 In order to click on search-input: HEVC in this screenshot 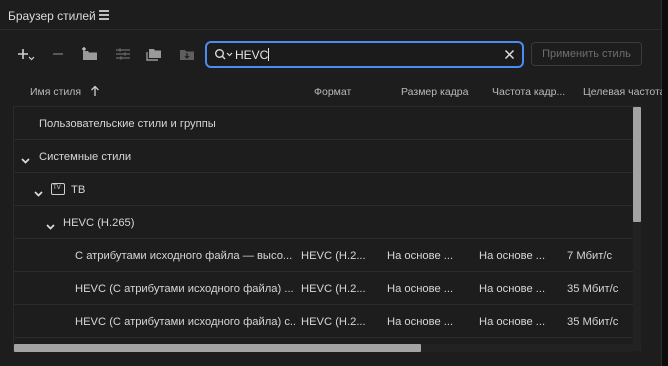, I will do `click(252, 55)`.